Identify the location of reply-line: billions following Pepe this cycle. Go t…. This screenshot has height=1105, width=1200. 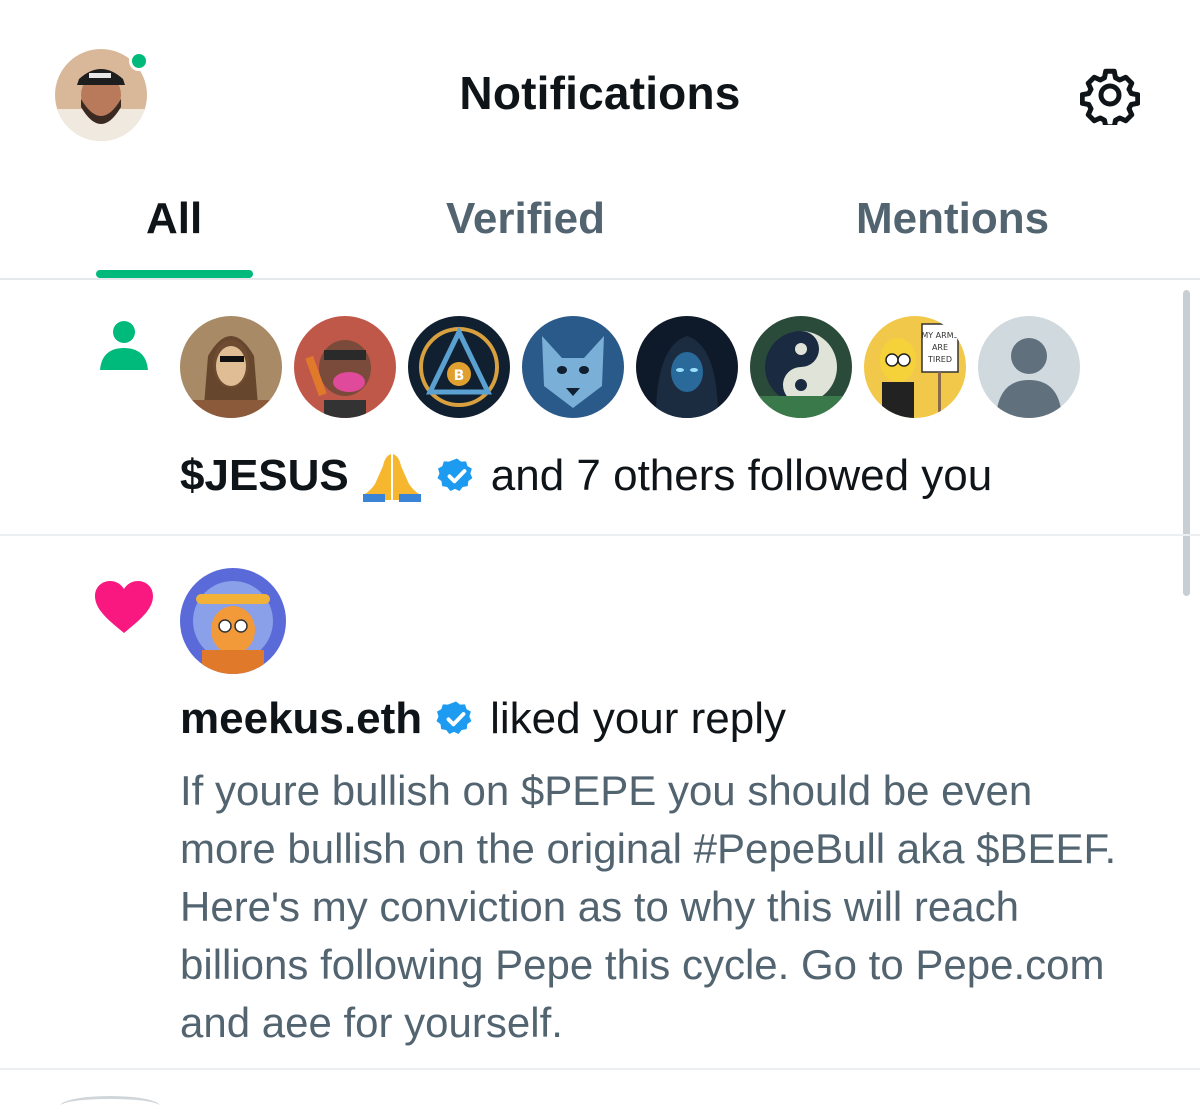
(642, 964).